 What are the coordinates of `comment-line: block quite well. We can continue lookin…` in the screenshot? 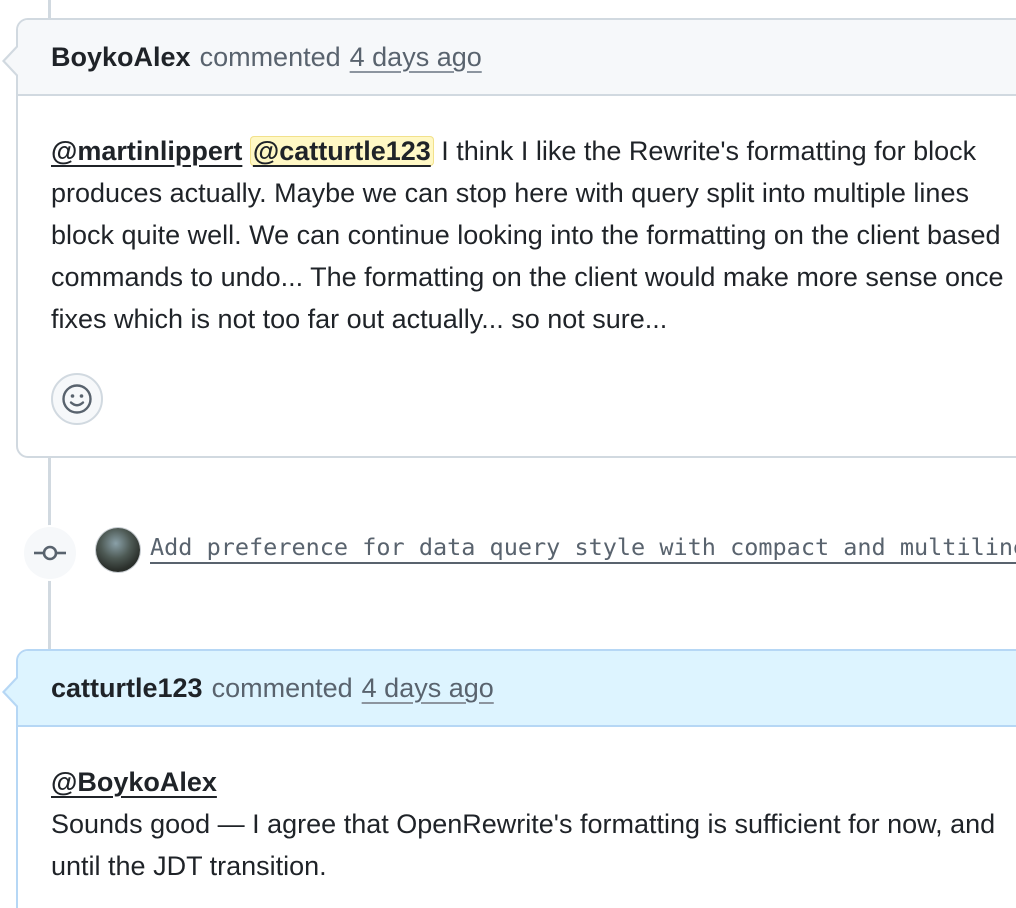 It's located at (526, 235).